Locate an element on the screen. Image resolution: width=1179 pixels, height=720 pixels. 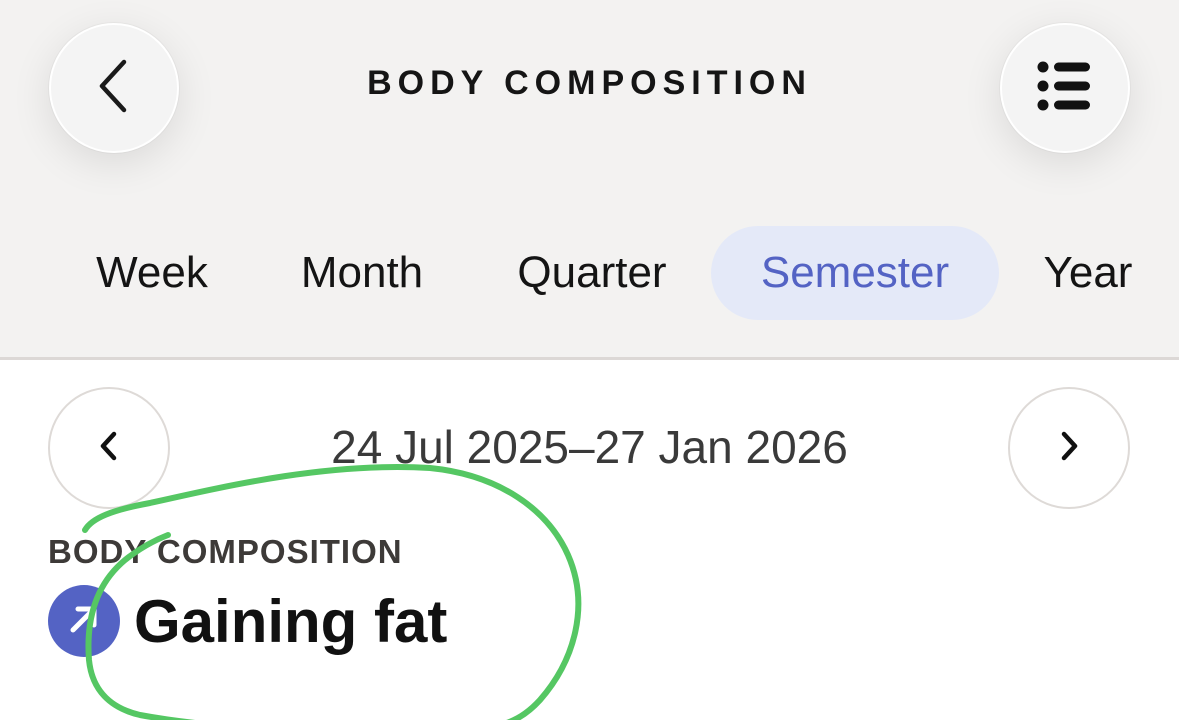
tab-month: Month is located at coordinates (362, 273).